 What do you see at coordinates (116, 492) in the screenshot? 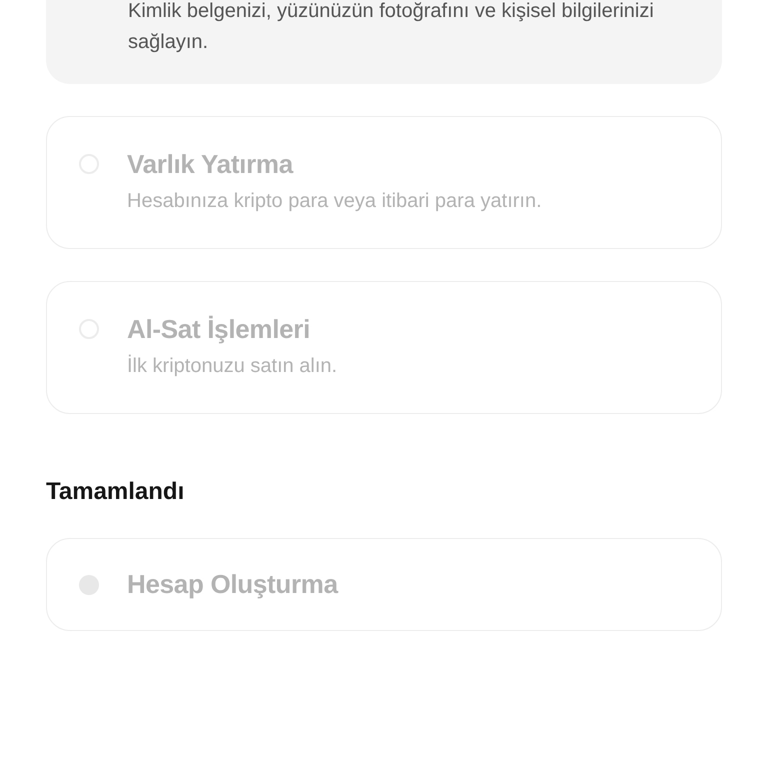
I see `section-heading: Tamamlandı` at bounding box center [116, 492].